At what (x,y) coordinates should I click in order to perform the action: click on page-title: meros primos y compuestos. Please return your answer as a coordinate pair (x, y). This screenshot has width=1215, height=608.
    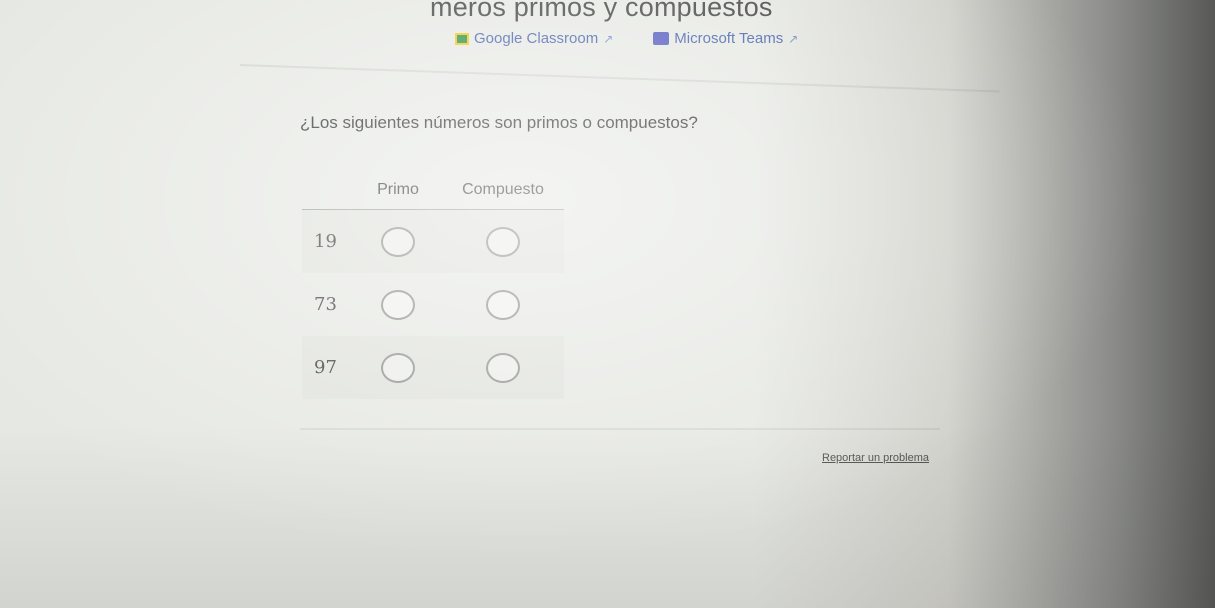
    Looking at the image, I should click on (601, 11).